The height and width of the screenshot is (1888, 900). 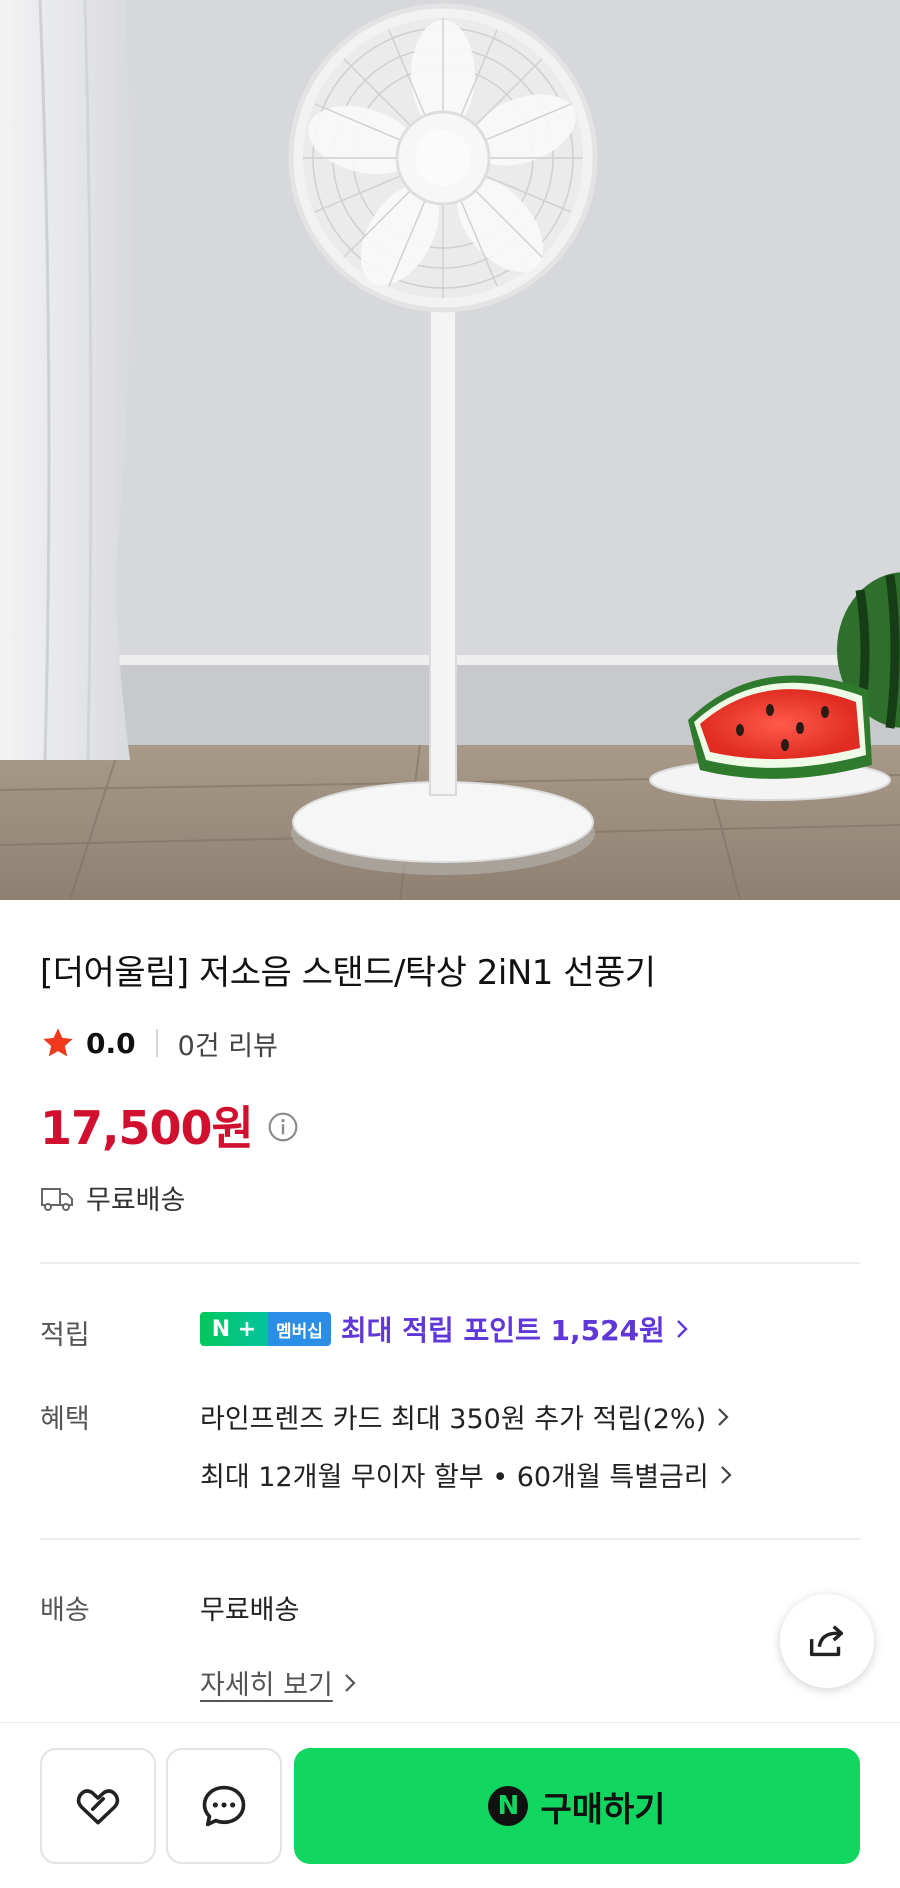 I want to click on points-row: N + 멤버십 최대 적립 포인트 1,524원, so click(x=444, y=1329).